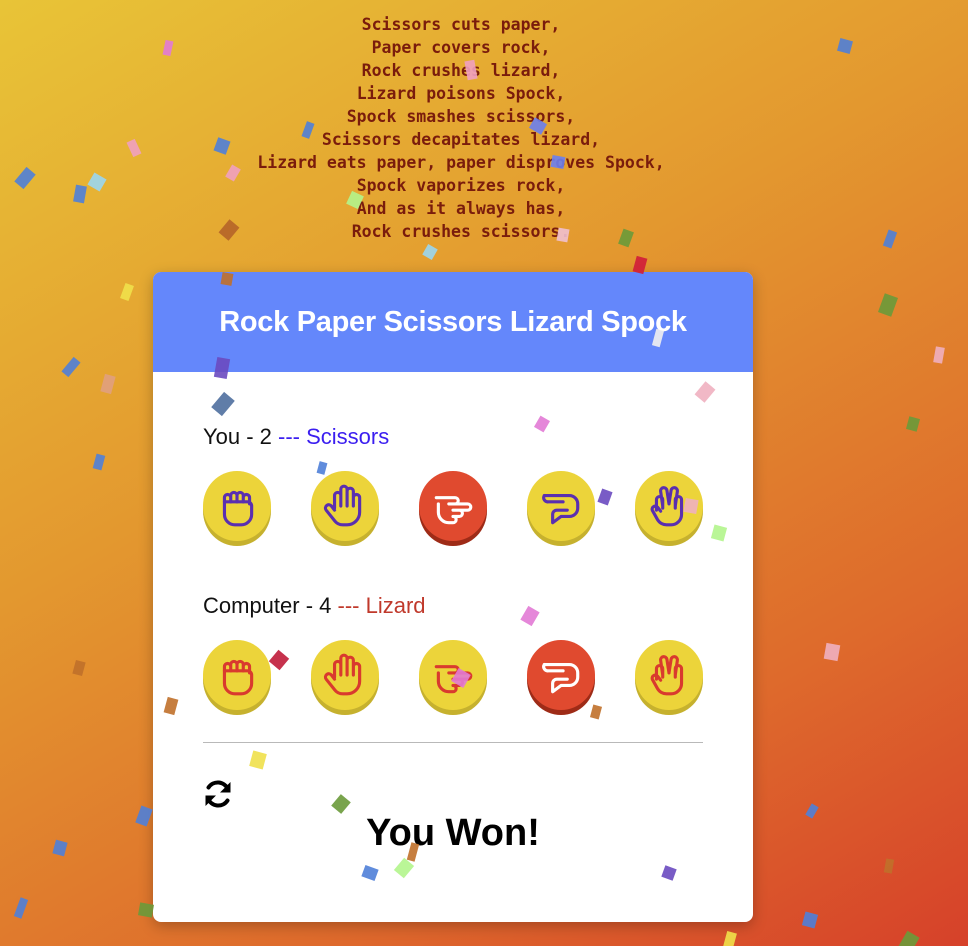  What do you see at coordinates (453, 833) in the screenshot?
I see `result-text: You Won!` at bounding box center [453, 833].